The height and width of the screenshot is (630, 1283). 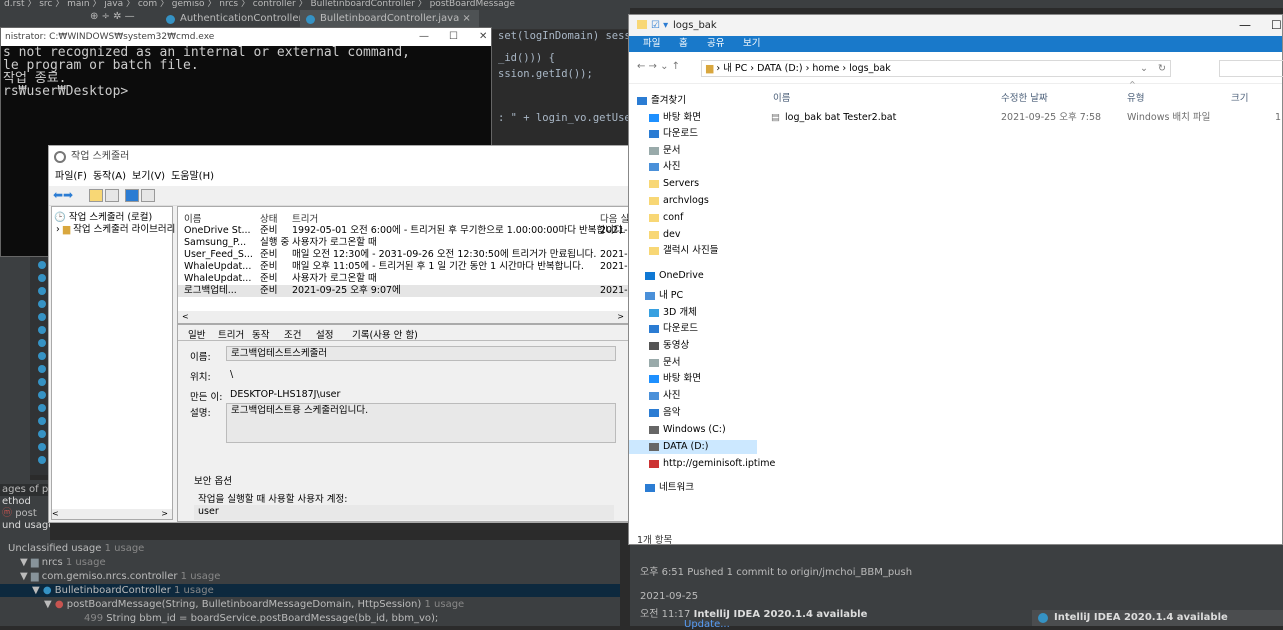 What do you see at coordinates (71, 176) in the screenshot?
I see `menu-file: 파일(F)` at bounding box center [71, 176].